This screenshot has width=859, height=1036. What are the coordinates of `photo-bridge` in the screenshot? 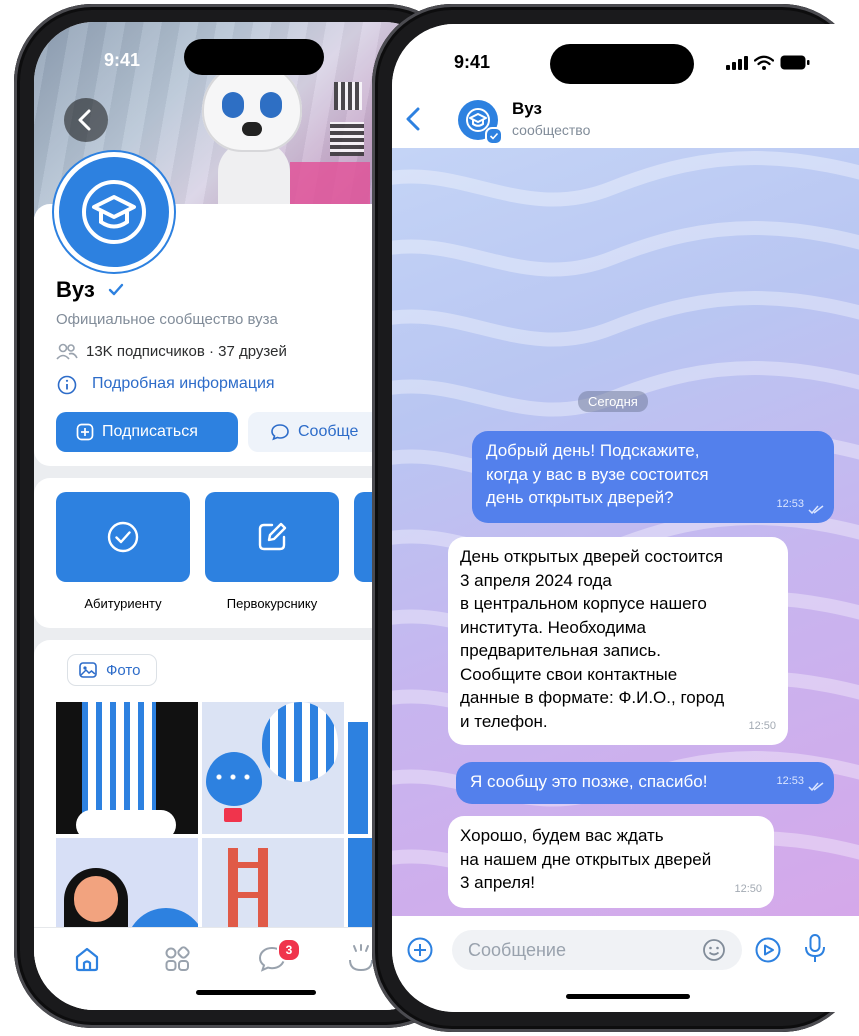 It's located at (273, 888).